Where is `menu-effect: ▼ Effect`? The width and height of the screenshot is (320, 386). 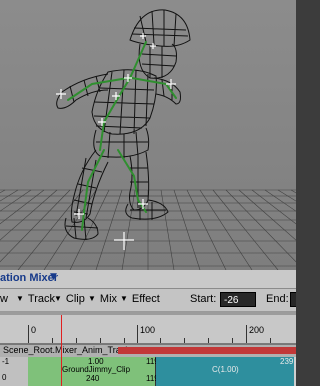
menu-effect: ▼ Effect is located at coordinates (140, 299).